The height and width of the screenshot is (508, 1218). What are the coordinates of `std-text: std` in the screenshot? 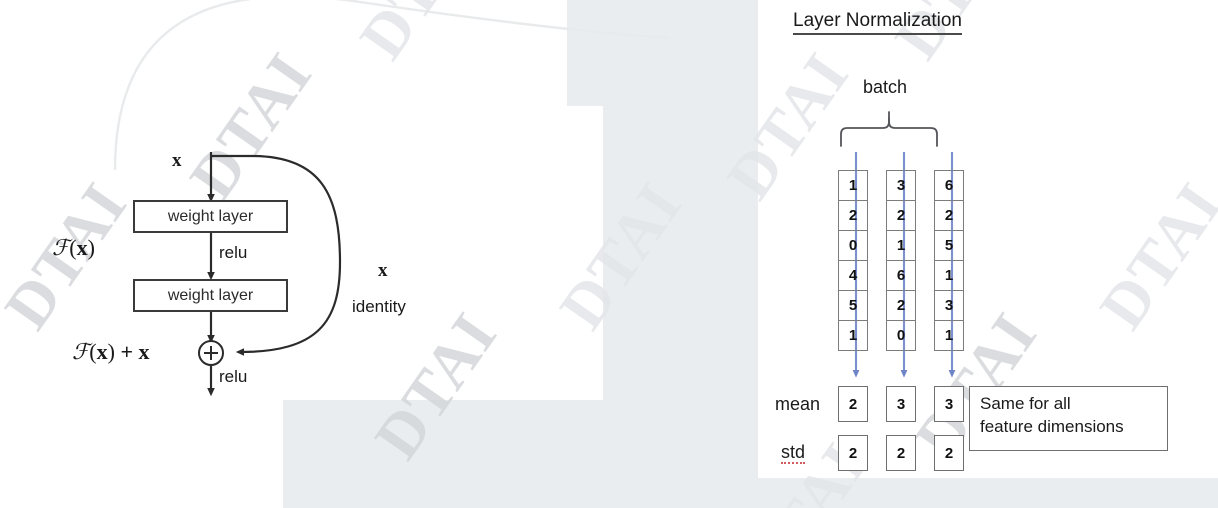 It's located at (793, 453).